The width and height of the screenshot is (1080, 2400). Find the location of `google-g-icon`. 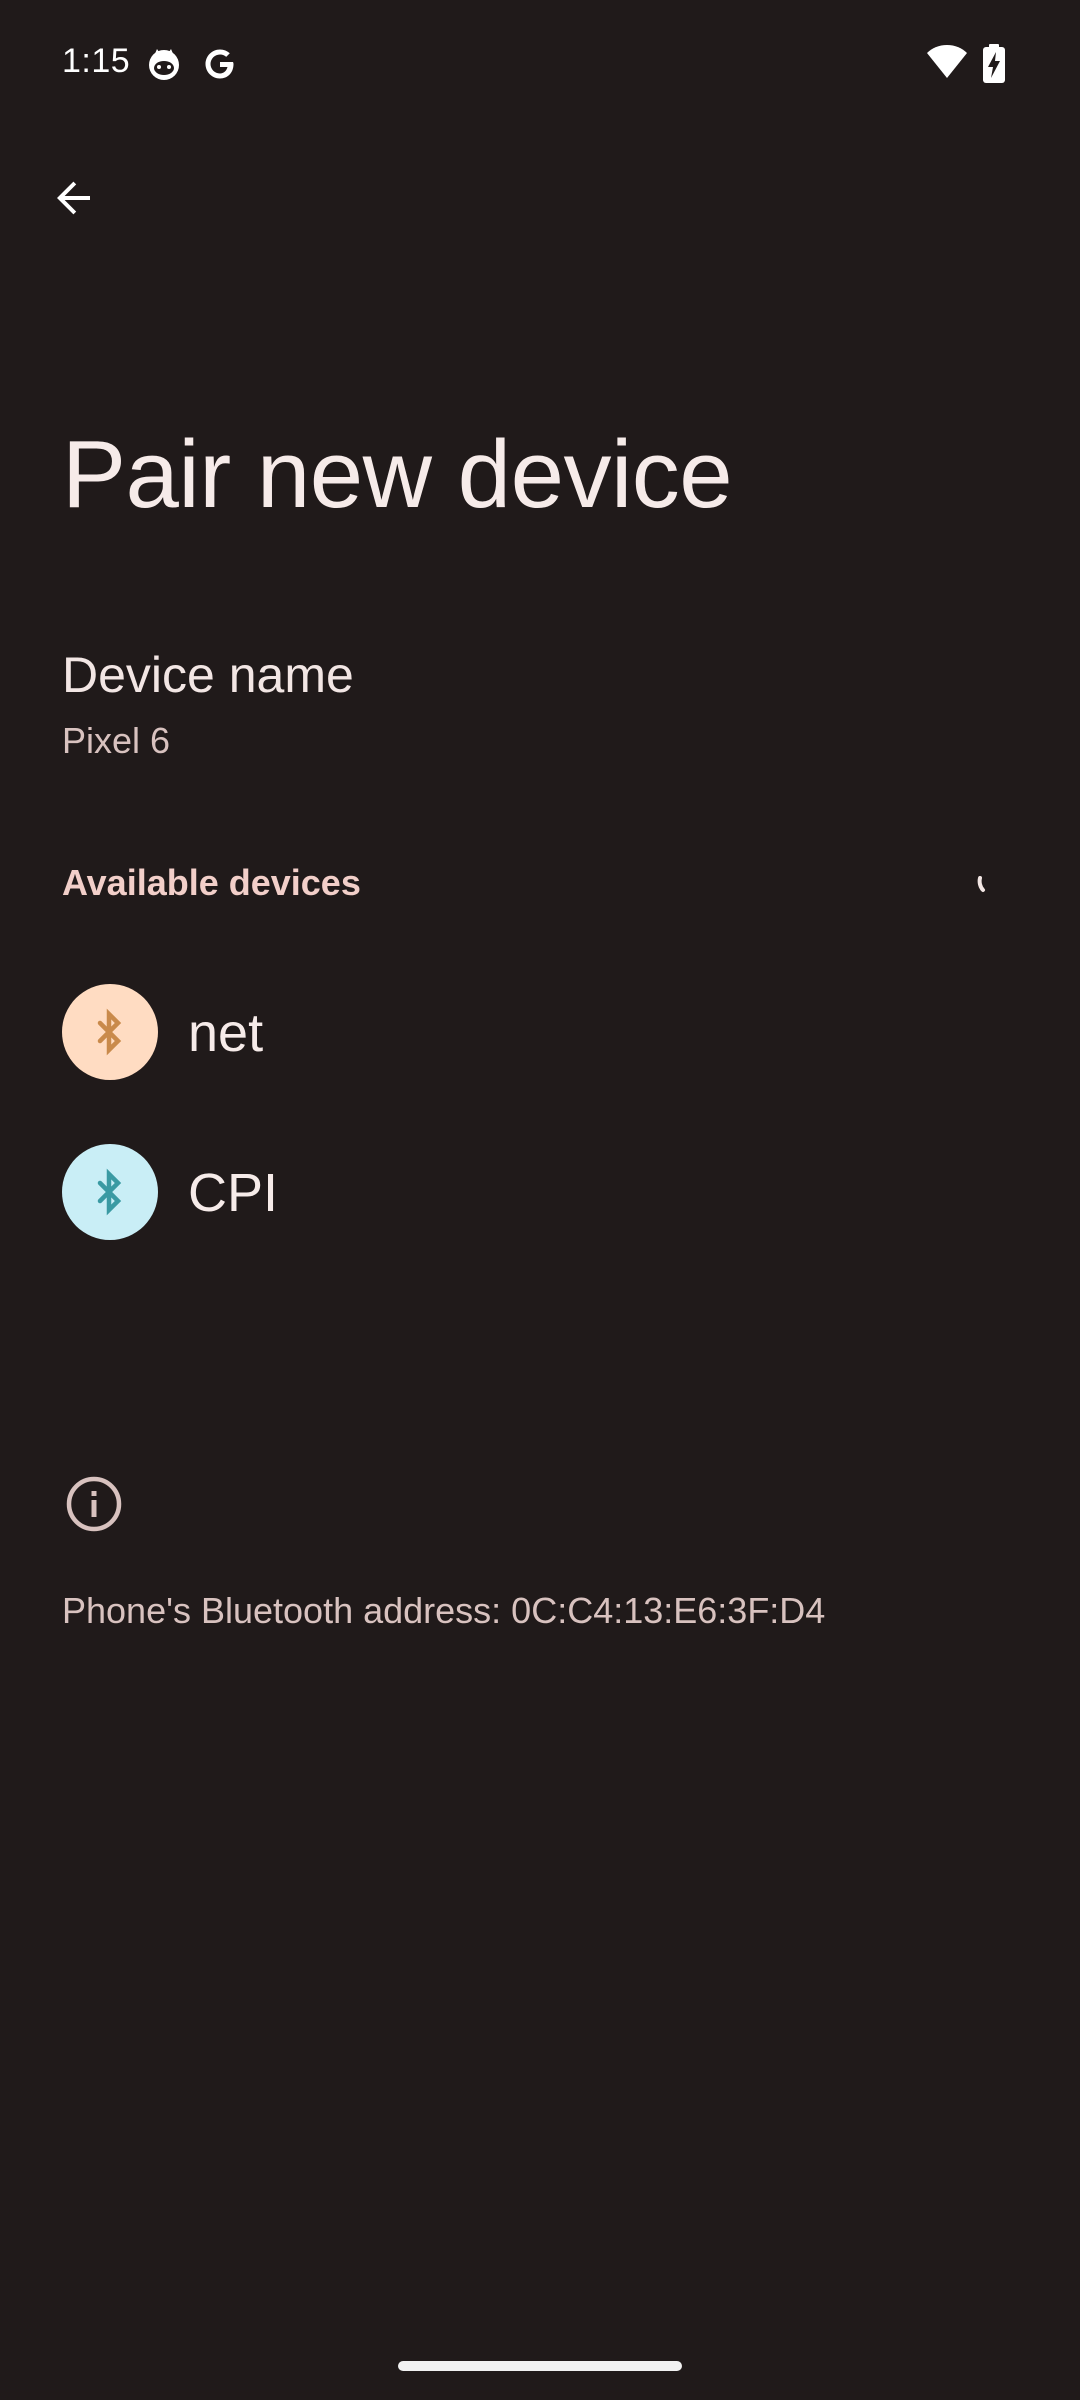

google-g-icon is located at coordinates (220, 66).